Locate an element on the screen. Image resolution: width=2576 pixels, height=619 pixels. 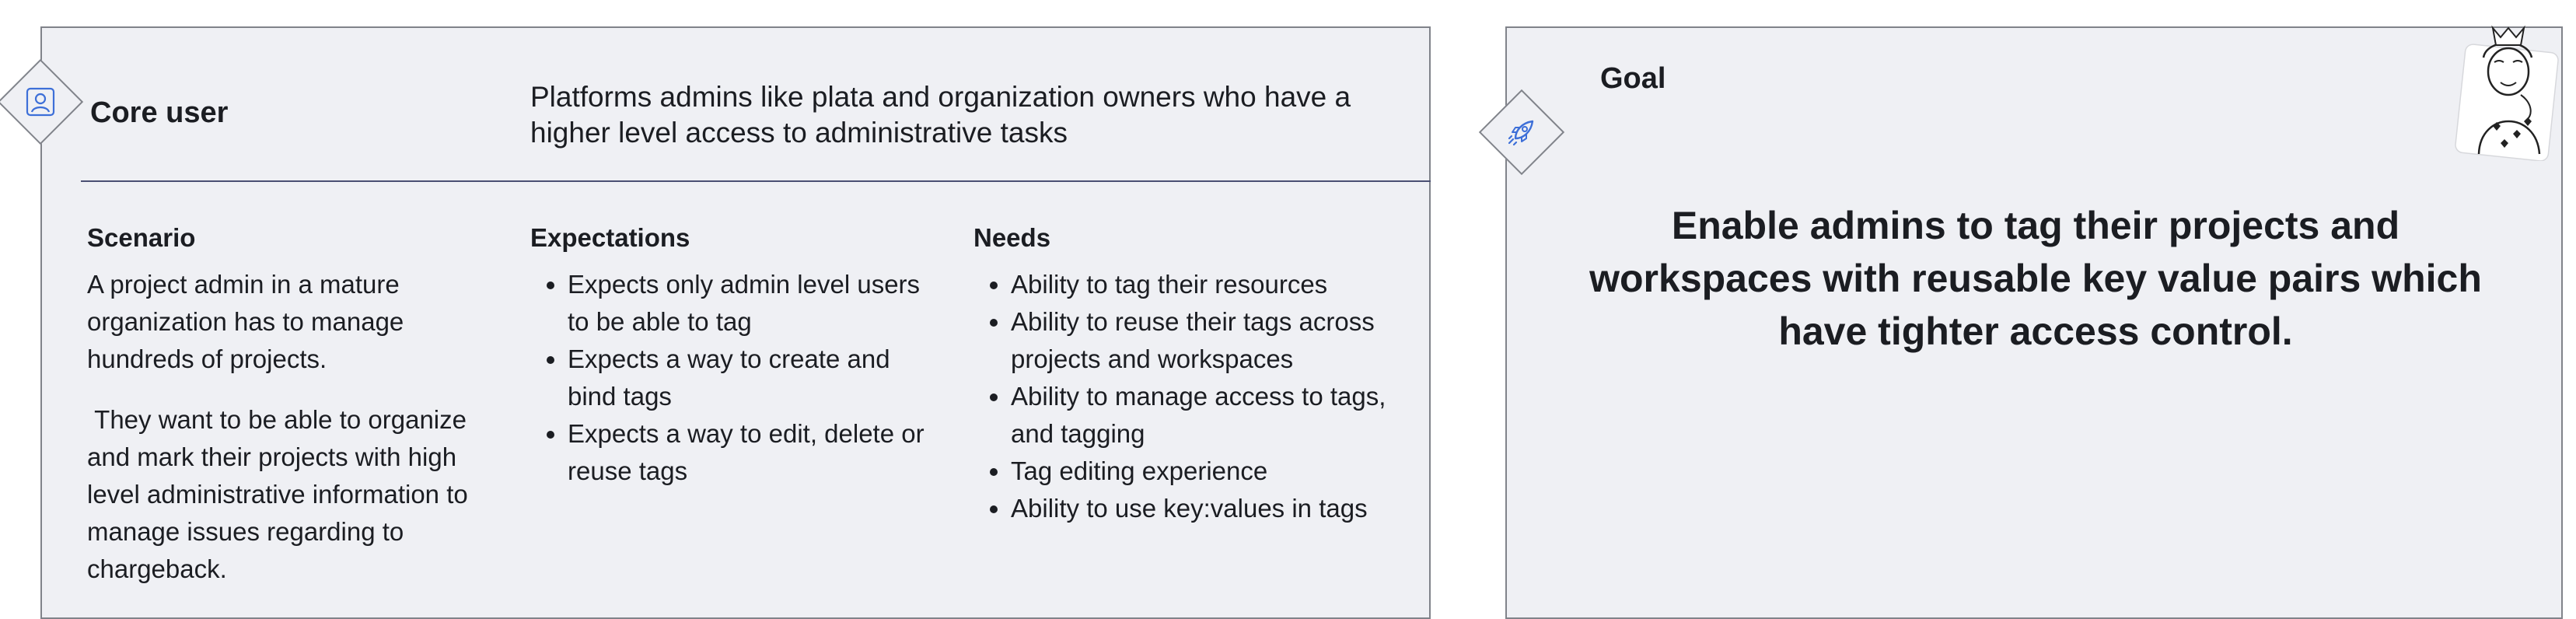
list-item: Tag editing experience is located at coordinates (1217, 471).